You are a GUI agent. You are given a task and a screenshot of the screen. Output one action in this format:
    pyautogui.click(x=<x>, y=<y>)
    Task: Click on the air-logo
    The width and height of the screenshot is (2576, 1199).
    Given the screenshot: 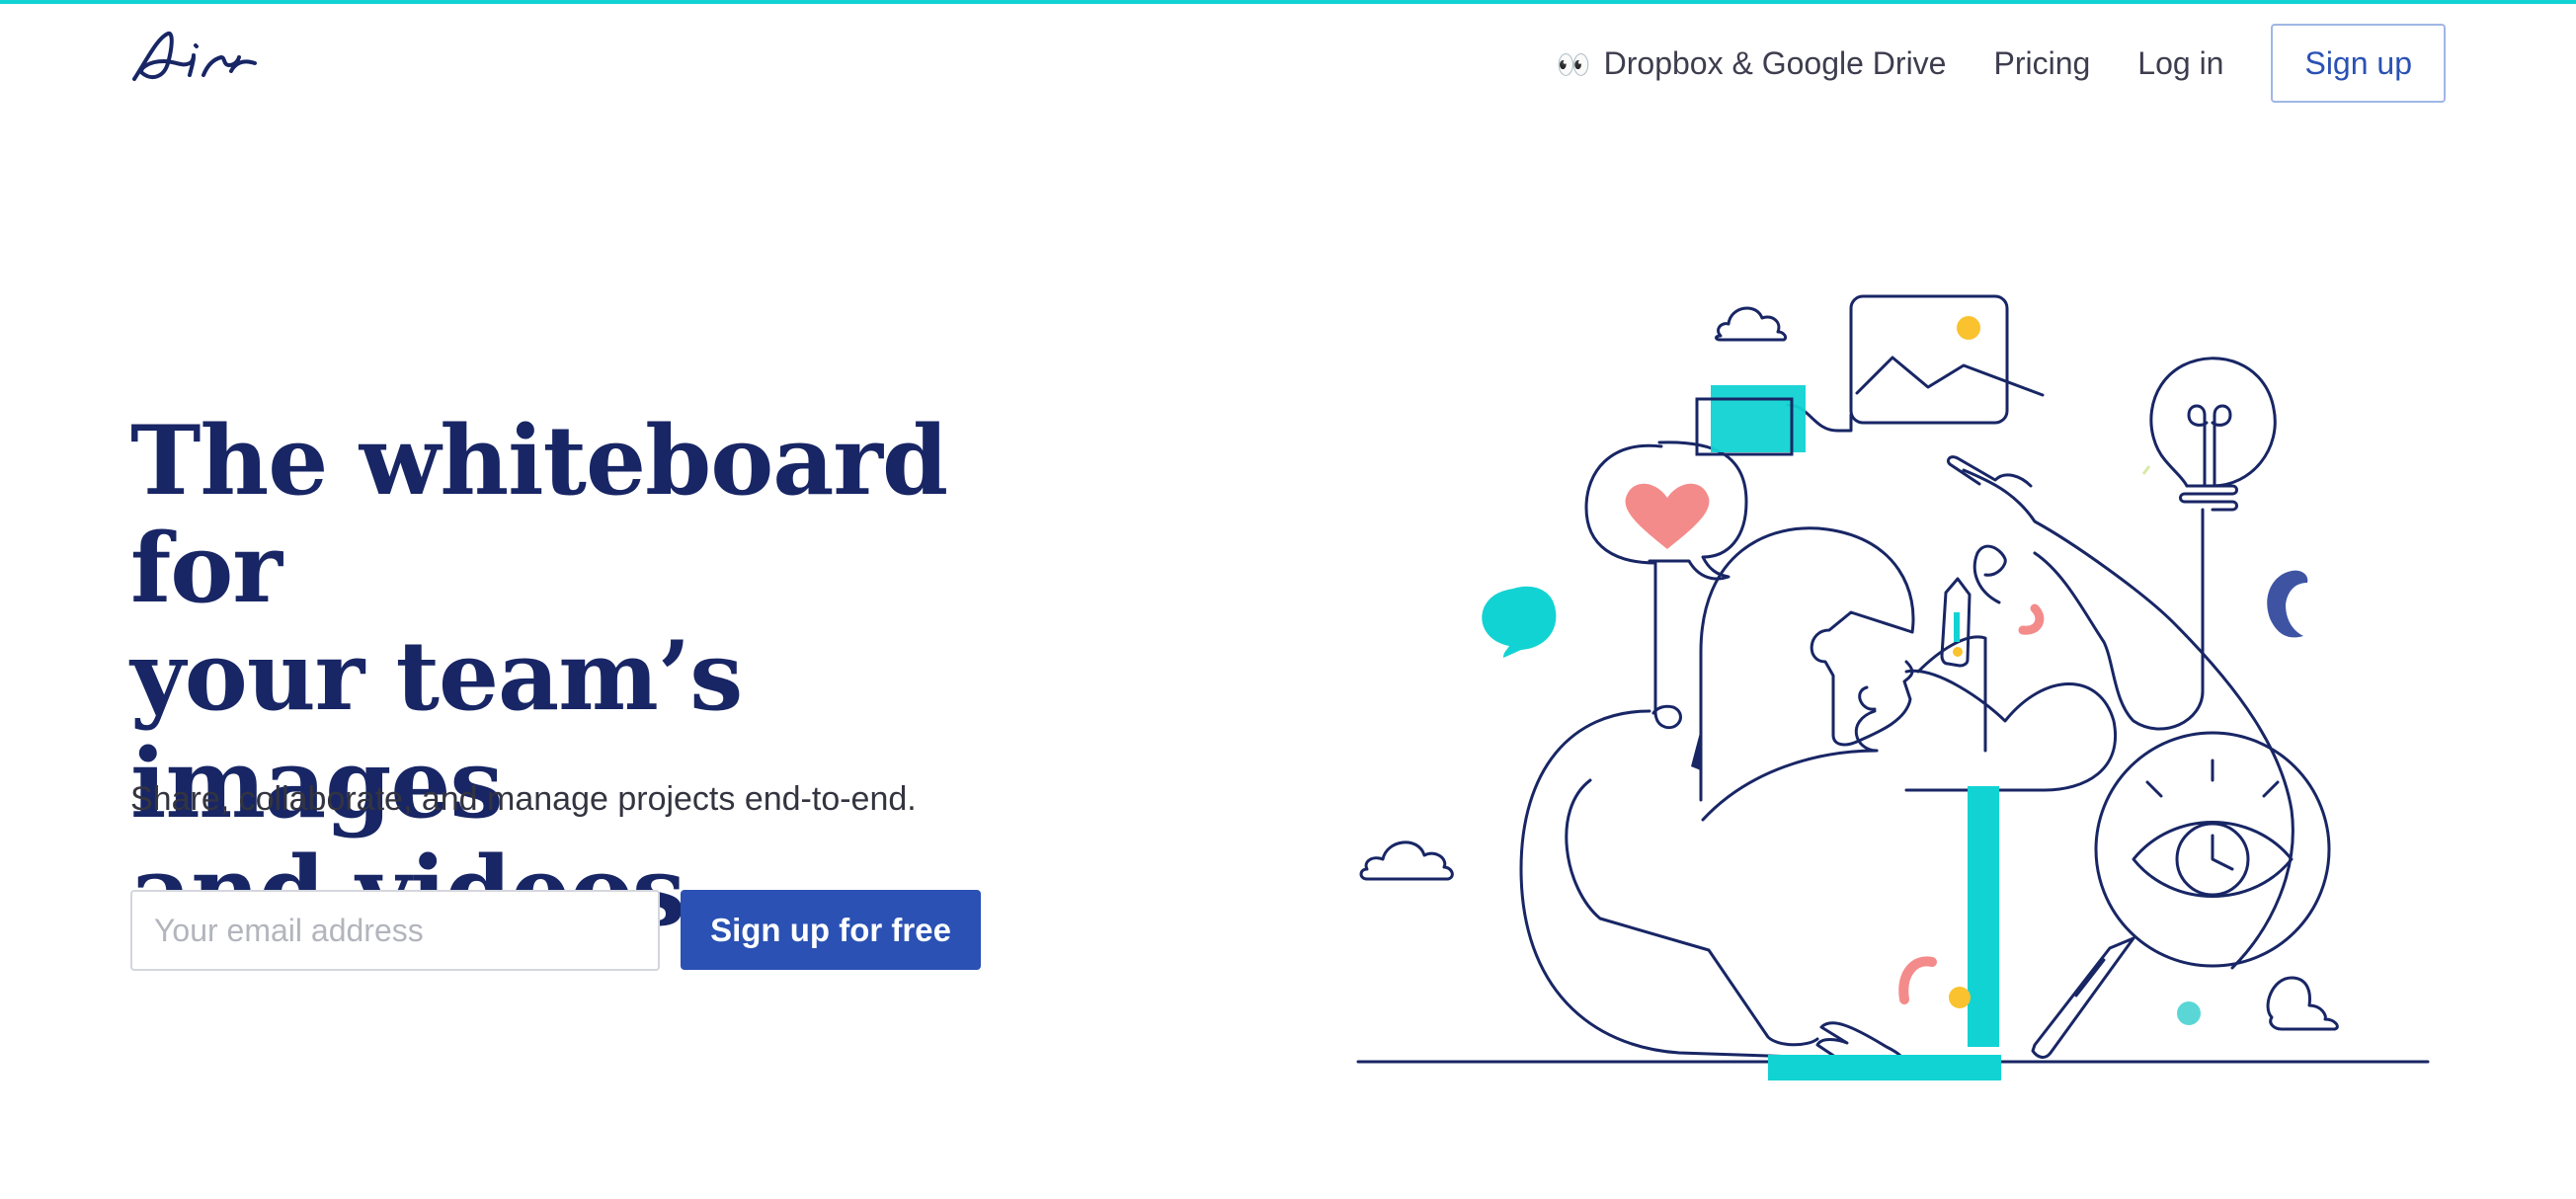 What is the action you would take?
    pyautogui.click(x=194, y=58)
    